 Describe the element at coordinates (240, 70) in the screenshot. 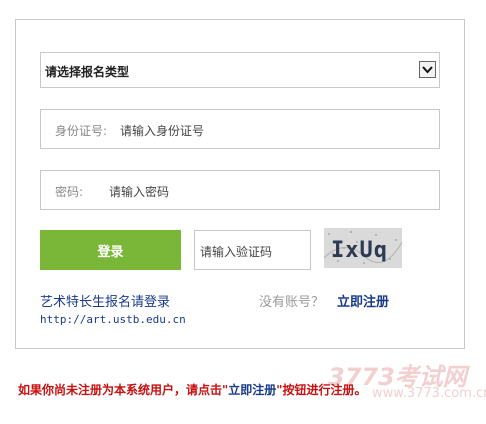

I see `registration-type-select: 请选择报名类型` at that location.